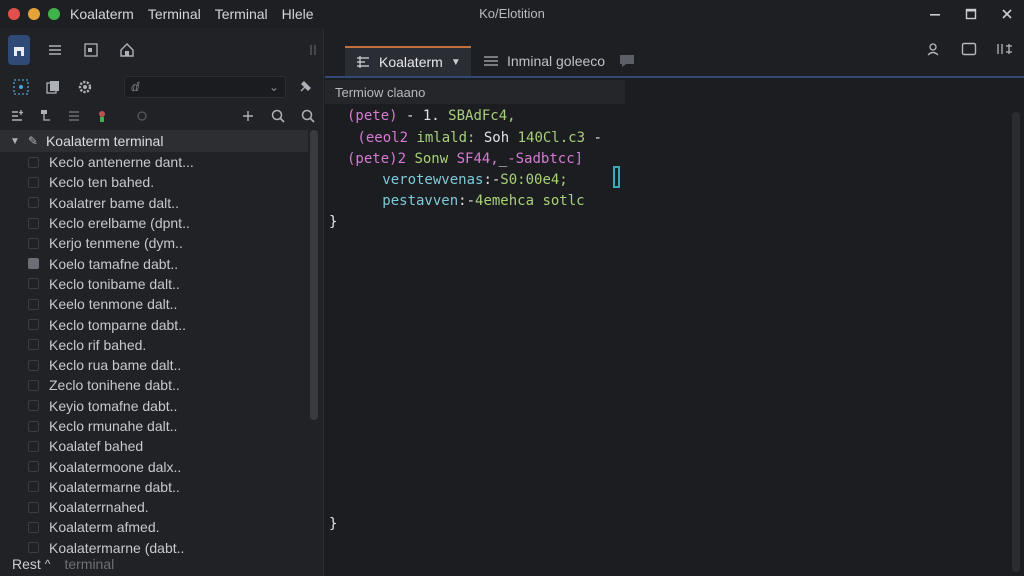 The width and height of the screenshot is (1024, 576). What do you see at coordinates (333, 222) in the screenshot?
I see `code-line: }` at bounding box center [333, 222].